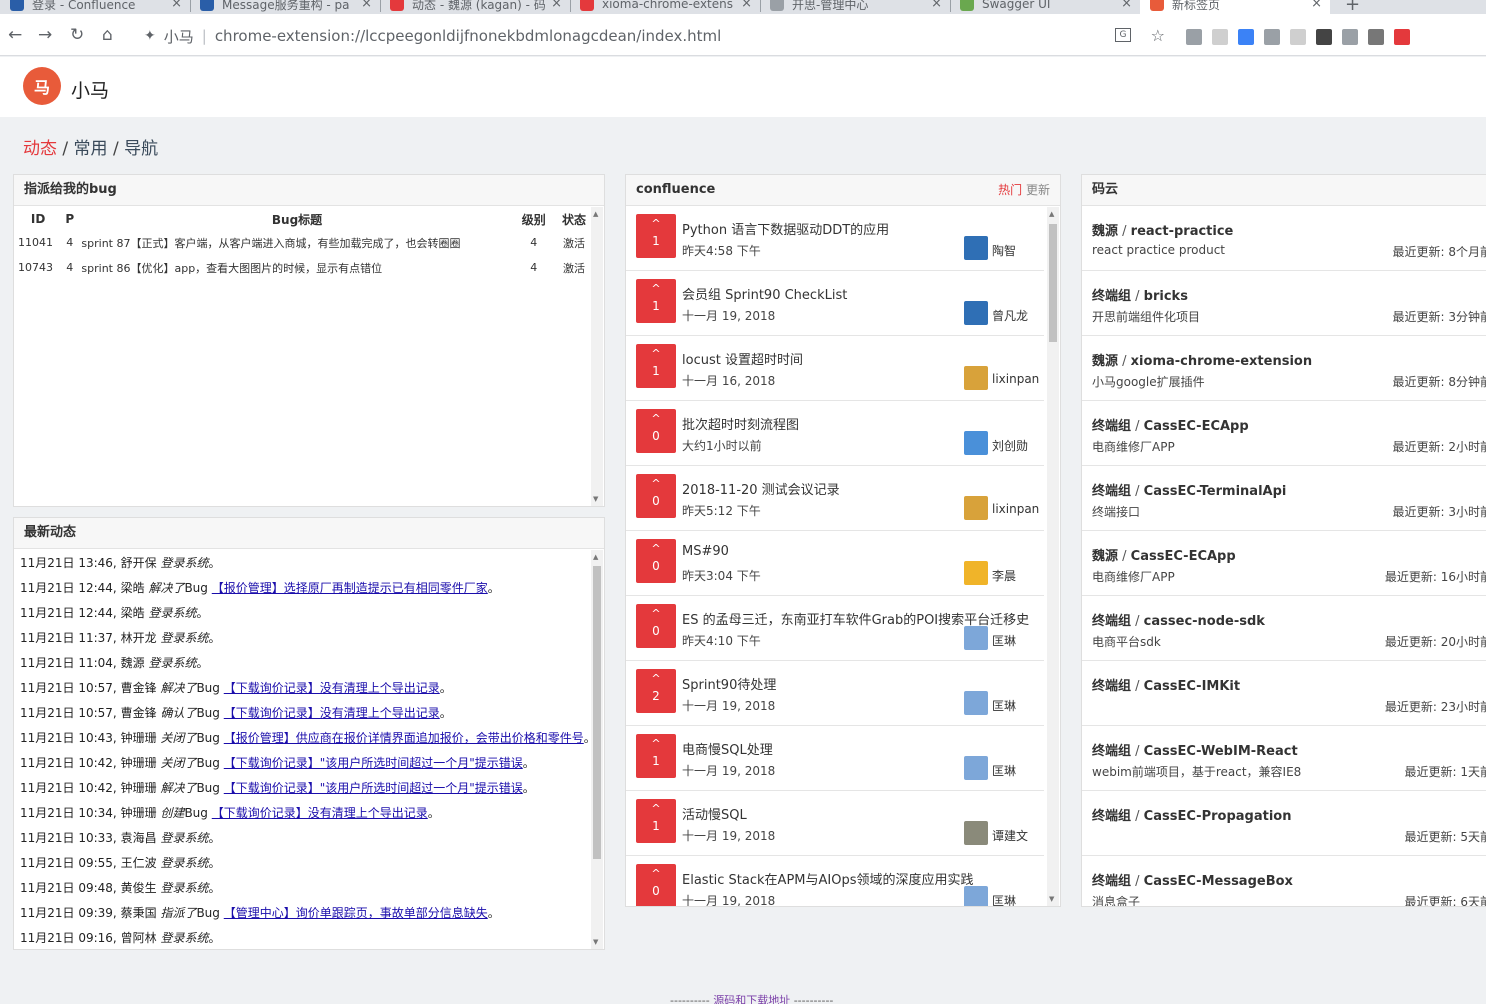  What do you see at coordinates (1010, 835) in the screenshot?
I see `confluence-item-author: 谭建文` at bounding box center [1010, 835].